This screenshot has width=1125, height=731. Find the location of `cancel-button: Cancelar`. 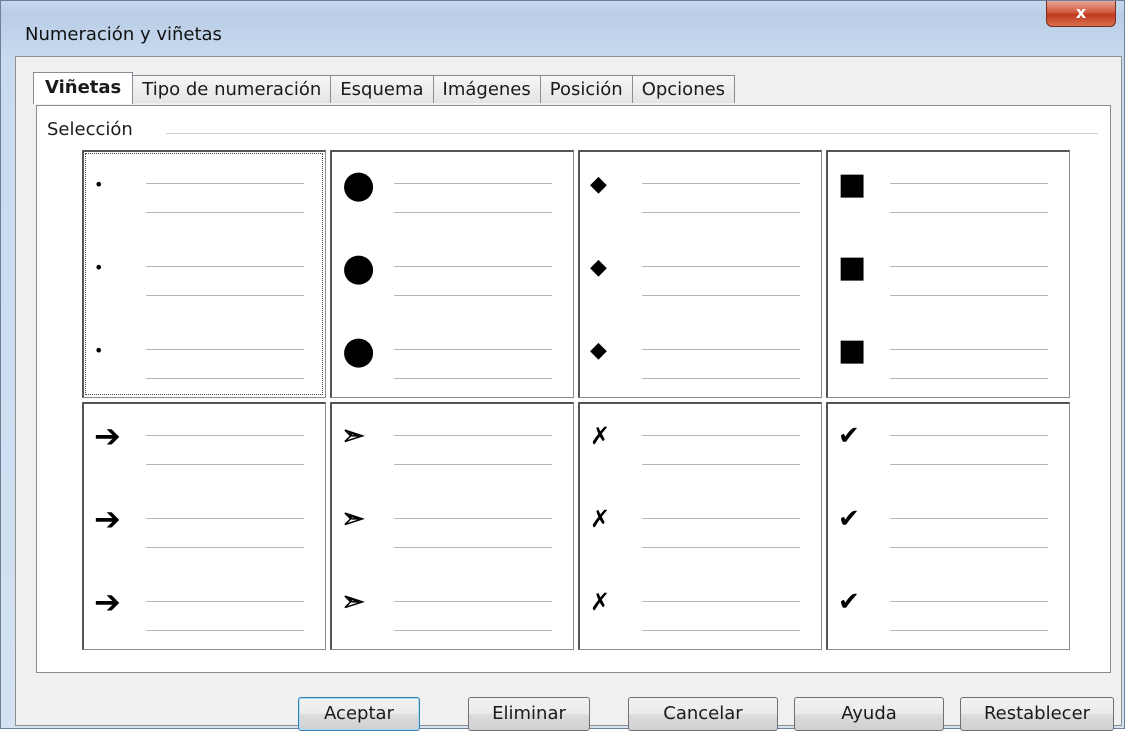

cancel-button: Cancelar is located at coordinates (703, 714).